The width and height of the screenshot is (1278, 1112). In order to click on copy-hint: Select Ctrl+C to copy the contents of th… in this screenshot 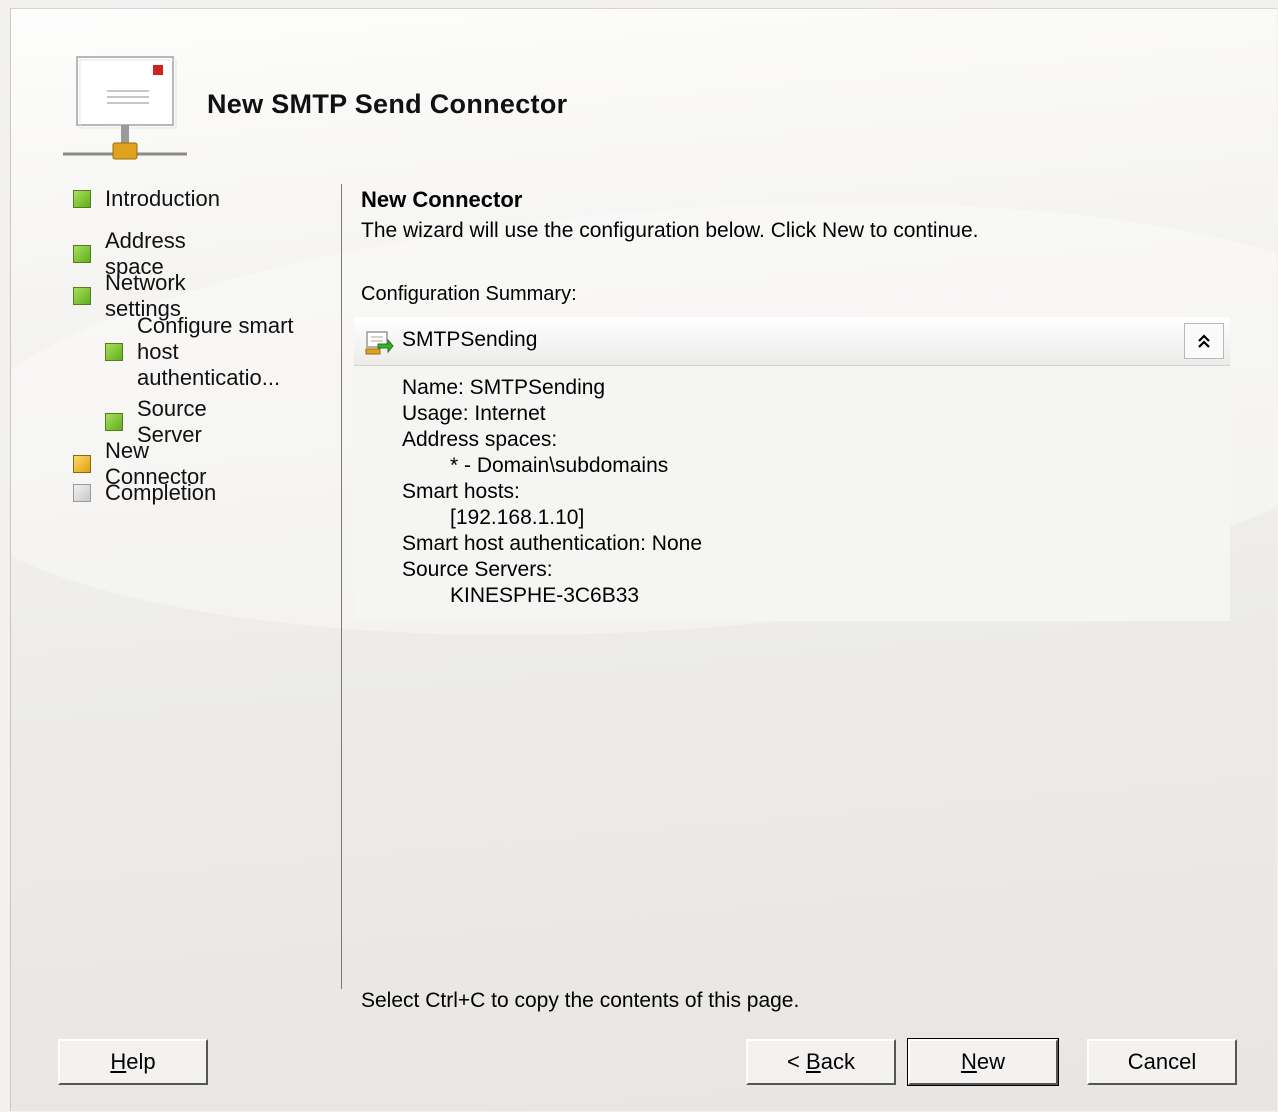, I will do `click(580, 1000)`.